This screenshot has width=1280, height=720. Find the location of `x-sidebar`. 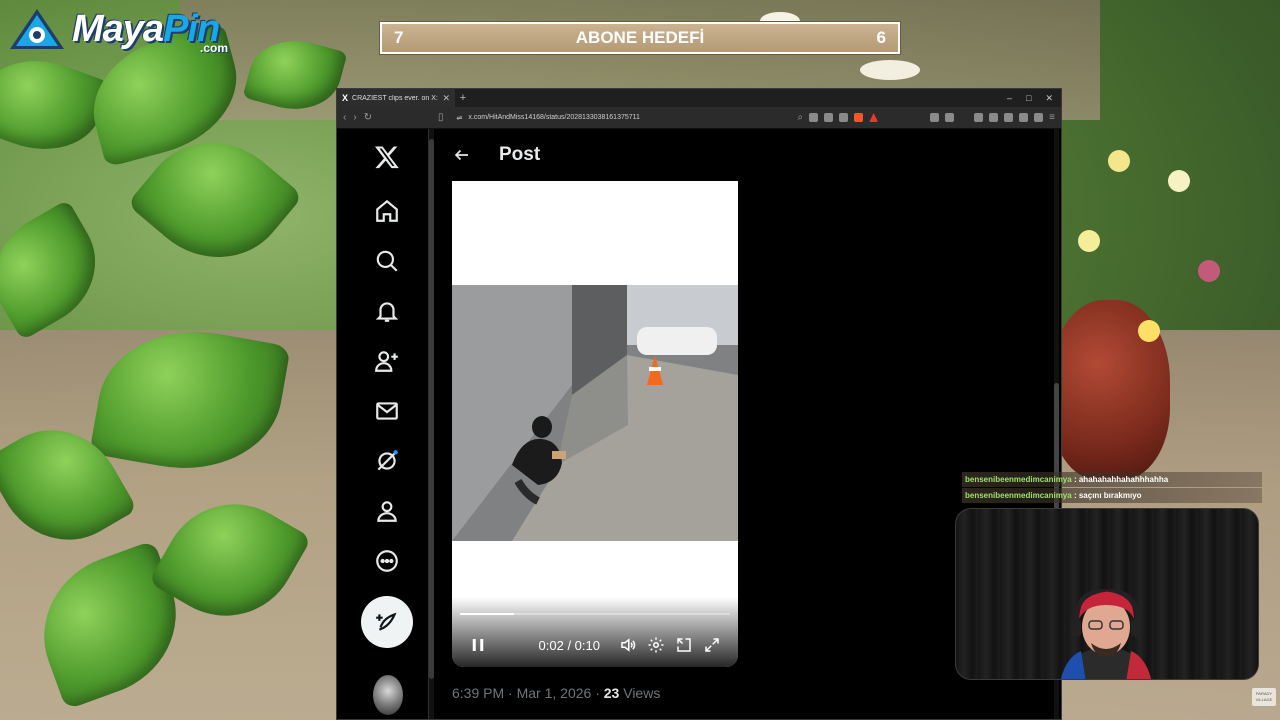

x-sidebar is located at coordinates (383, 424).